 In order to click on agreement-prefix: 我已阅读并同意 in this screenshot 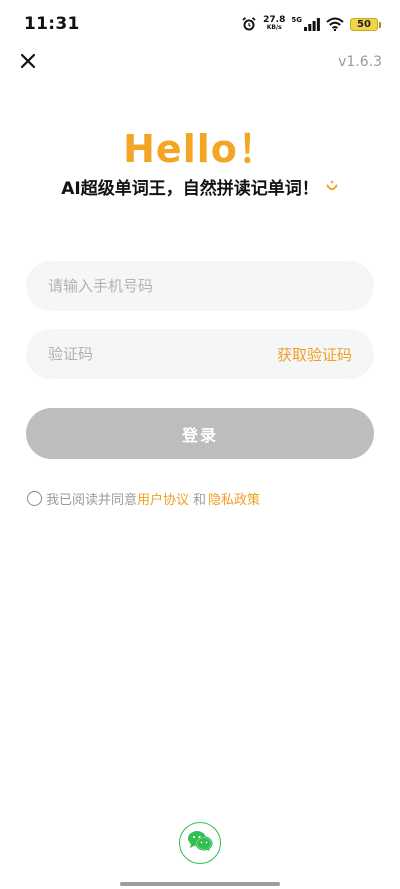, I will do `click(92, 500)`.